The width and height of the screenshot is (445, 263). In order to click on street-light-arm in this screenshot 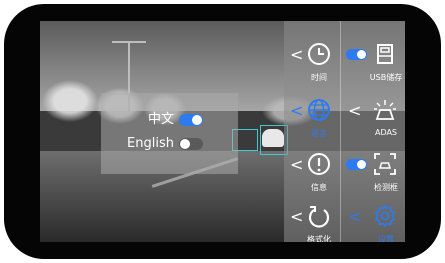, I will do `click(129, 42)`.